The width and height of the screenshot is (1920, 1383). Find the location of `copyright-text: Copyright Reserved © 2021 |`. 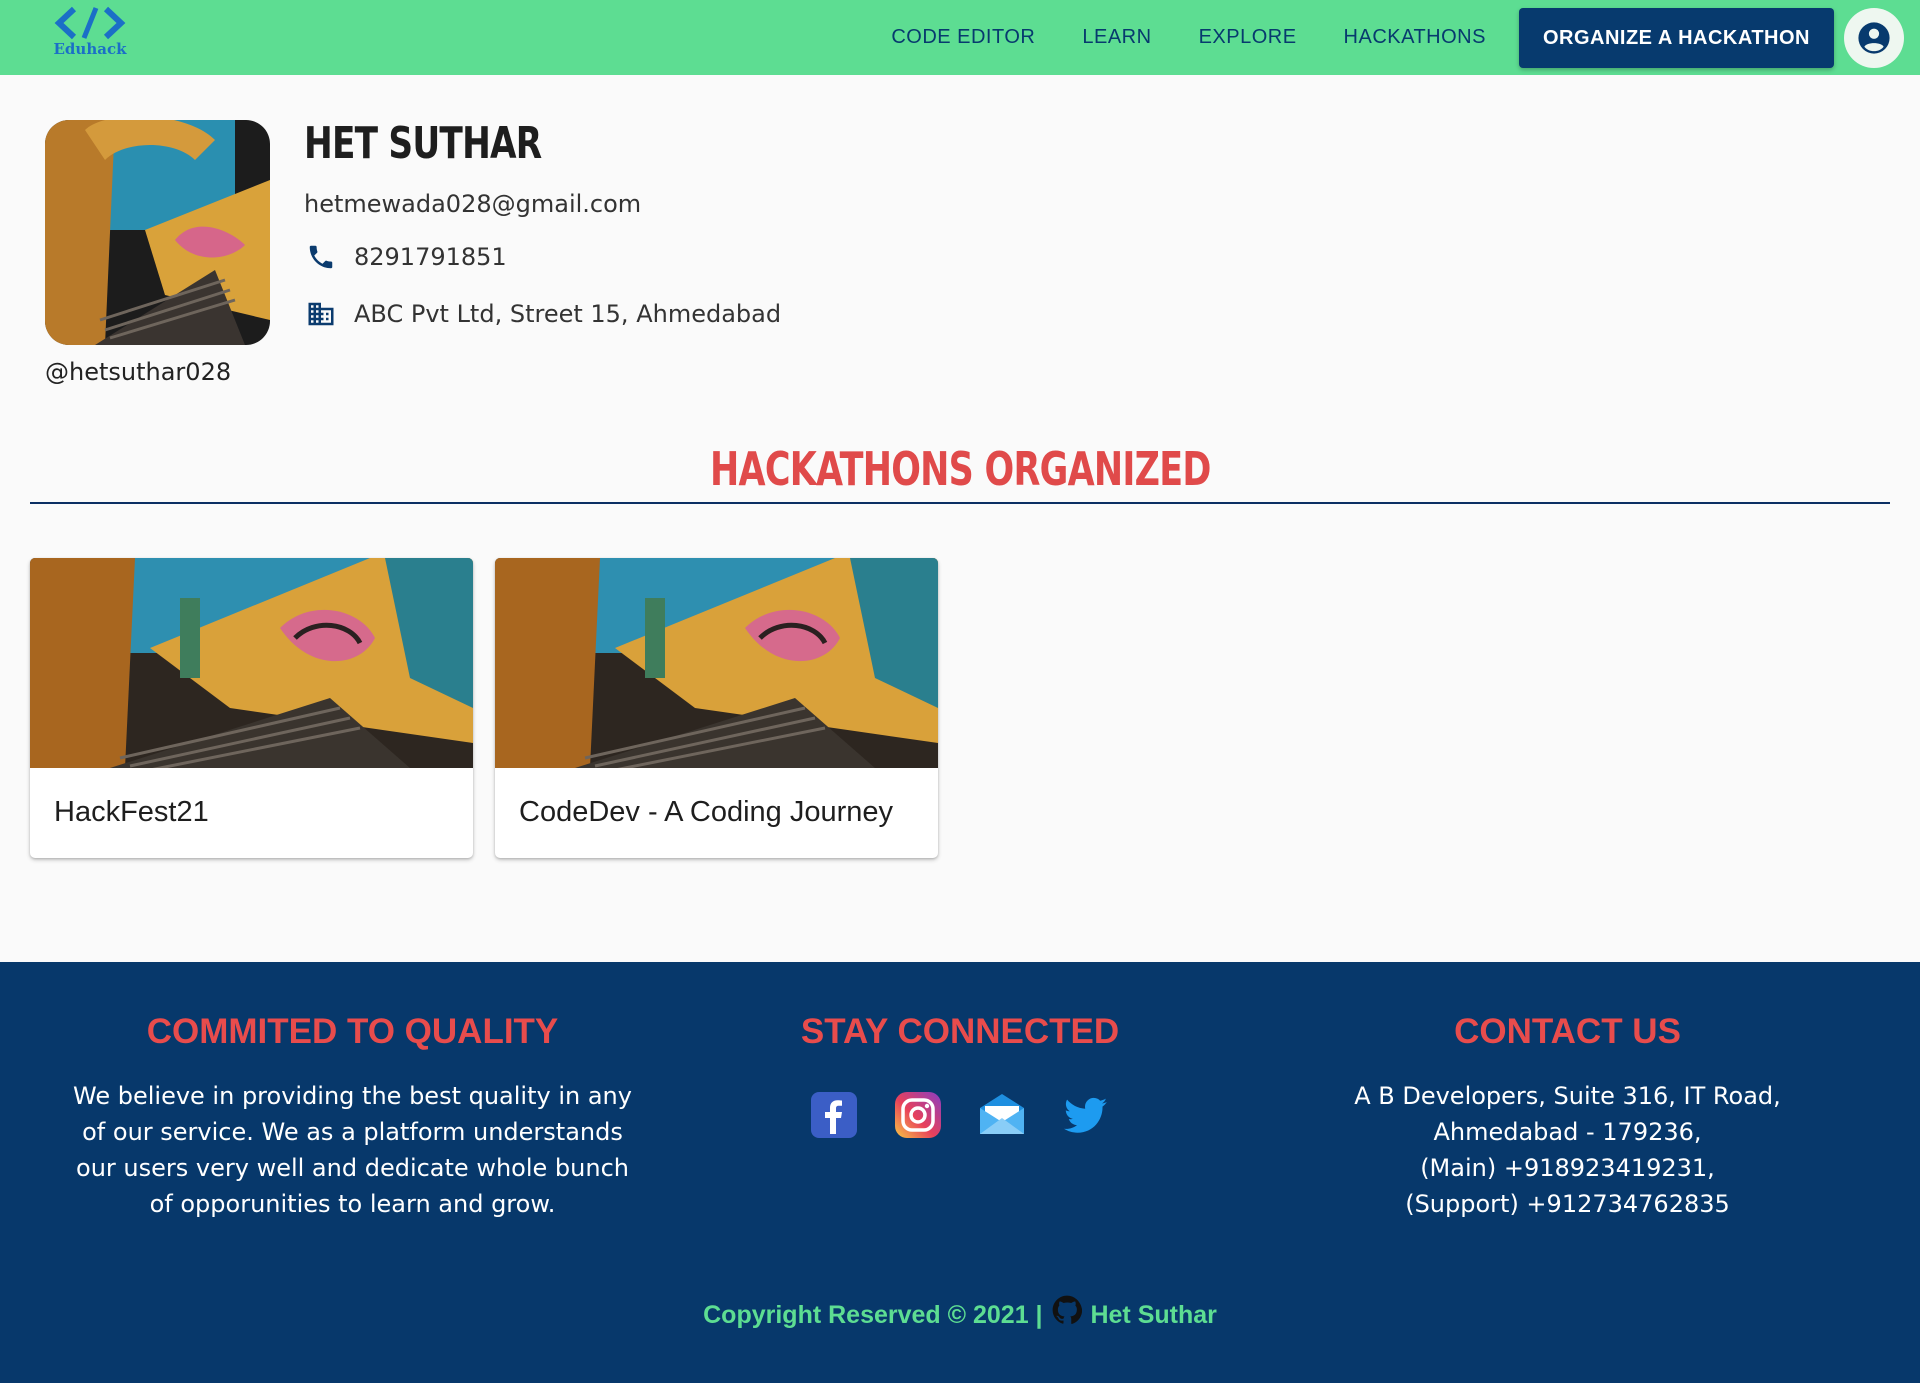

copyright-text: Copyright Reserved © 2021 | is located at coordinates (873, 1315).